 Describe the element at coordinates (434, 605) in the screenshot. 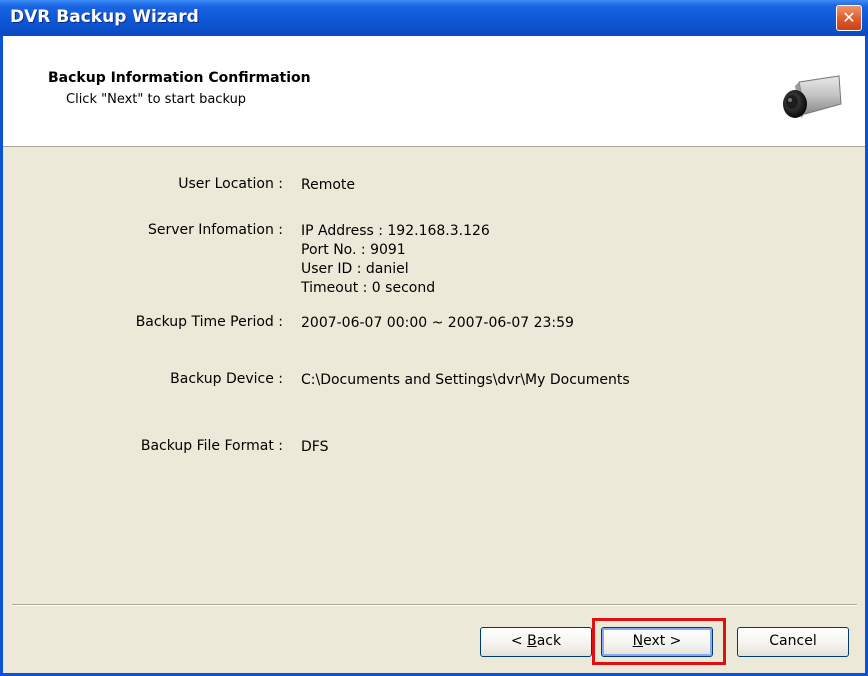

I see `footer-divider` at that location.